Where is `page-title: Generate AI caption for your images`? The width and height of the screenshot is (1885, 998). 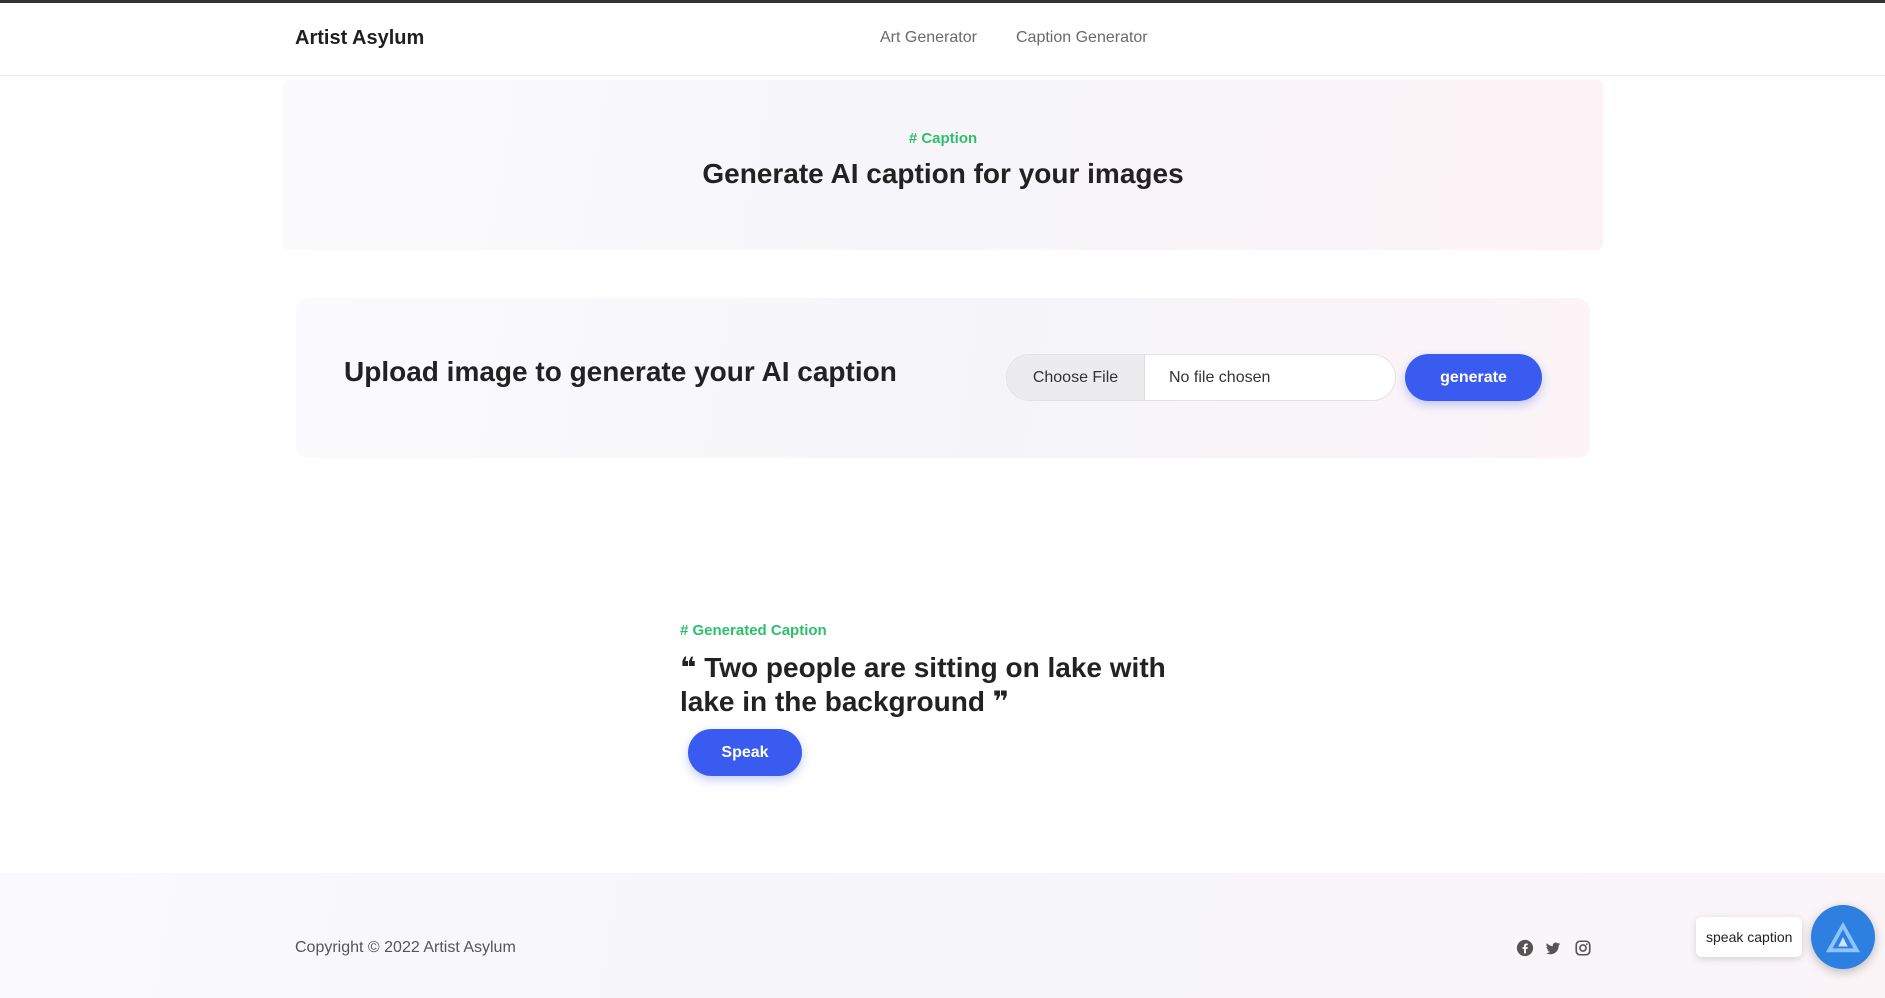
page-title: Generate AI caption for your images is located at coordinates (943, 173).